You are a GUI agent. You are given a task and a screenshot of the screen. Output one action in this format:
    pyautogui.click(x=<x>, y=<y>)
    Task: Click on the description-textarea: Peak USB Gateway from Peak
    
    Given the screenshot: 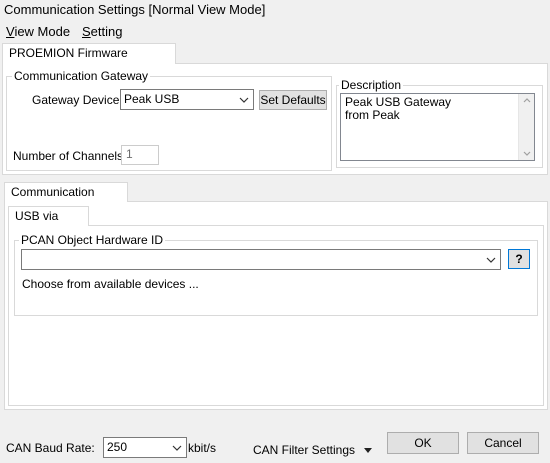 What is the action you would take?
    pyautogui.click(x=437, y=127)
    